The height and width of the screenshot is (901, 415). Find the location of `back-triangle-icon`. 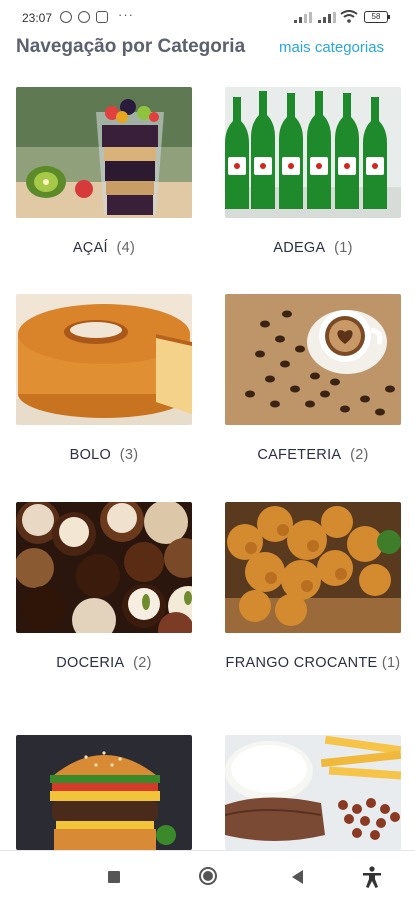

back-triangle-icon is located at coordinates (297, 877).